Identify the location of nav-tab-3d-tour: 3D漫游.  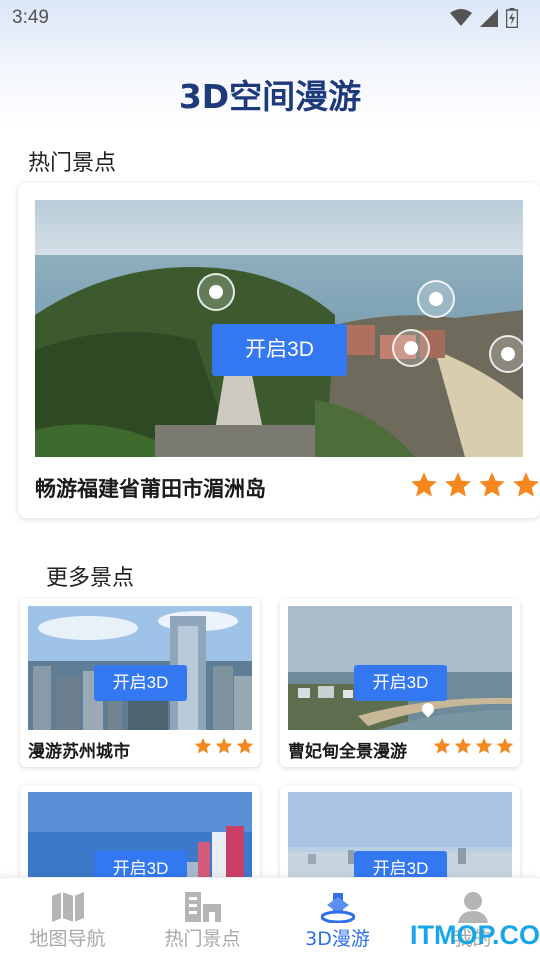
(337, 919).